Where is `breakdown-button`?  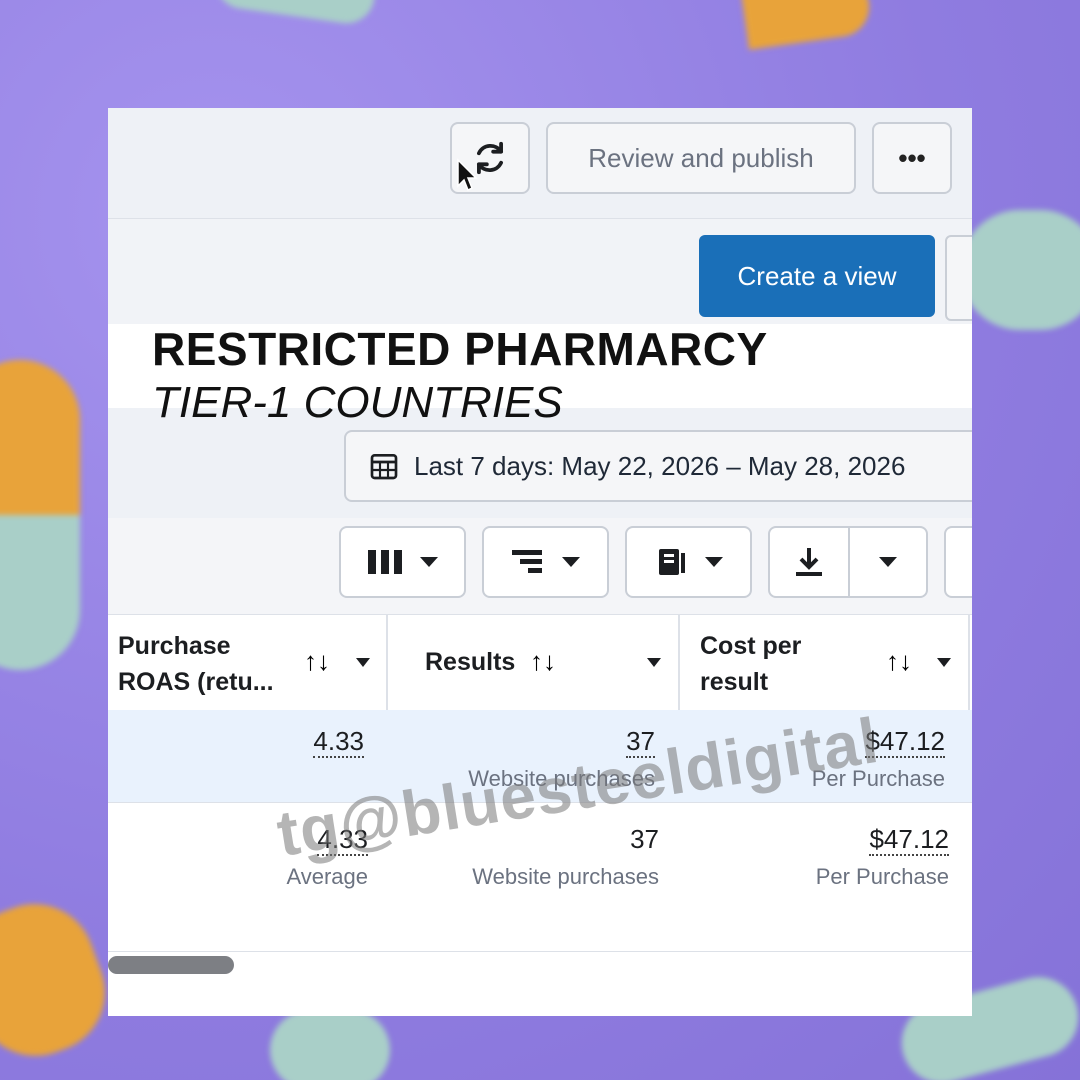 breakdown-button is located at coordinates (545, 562).